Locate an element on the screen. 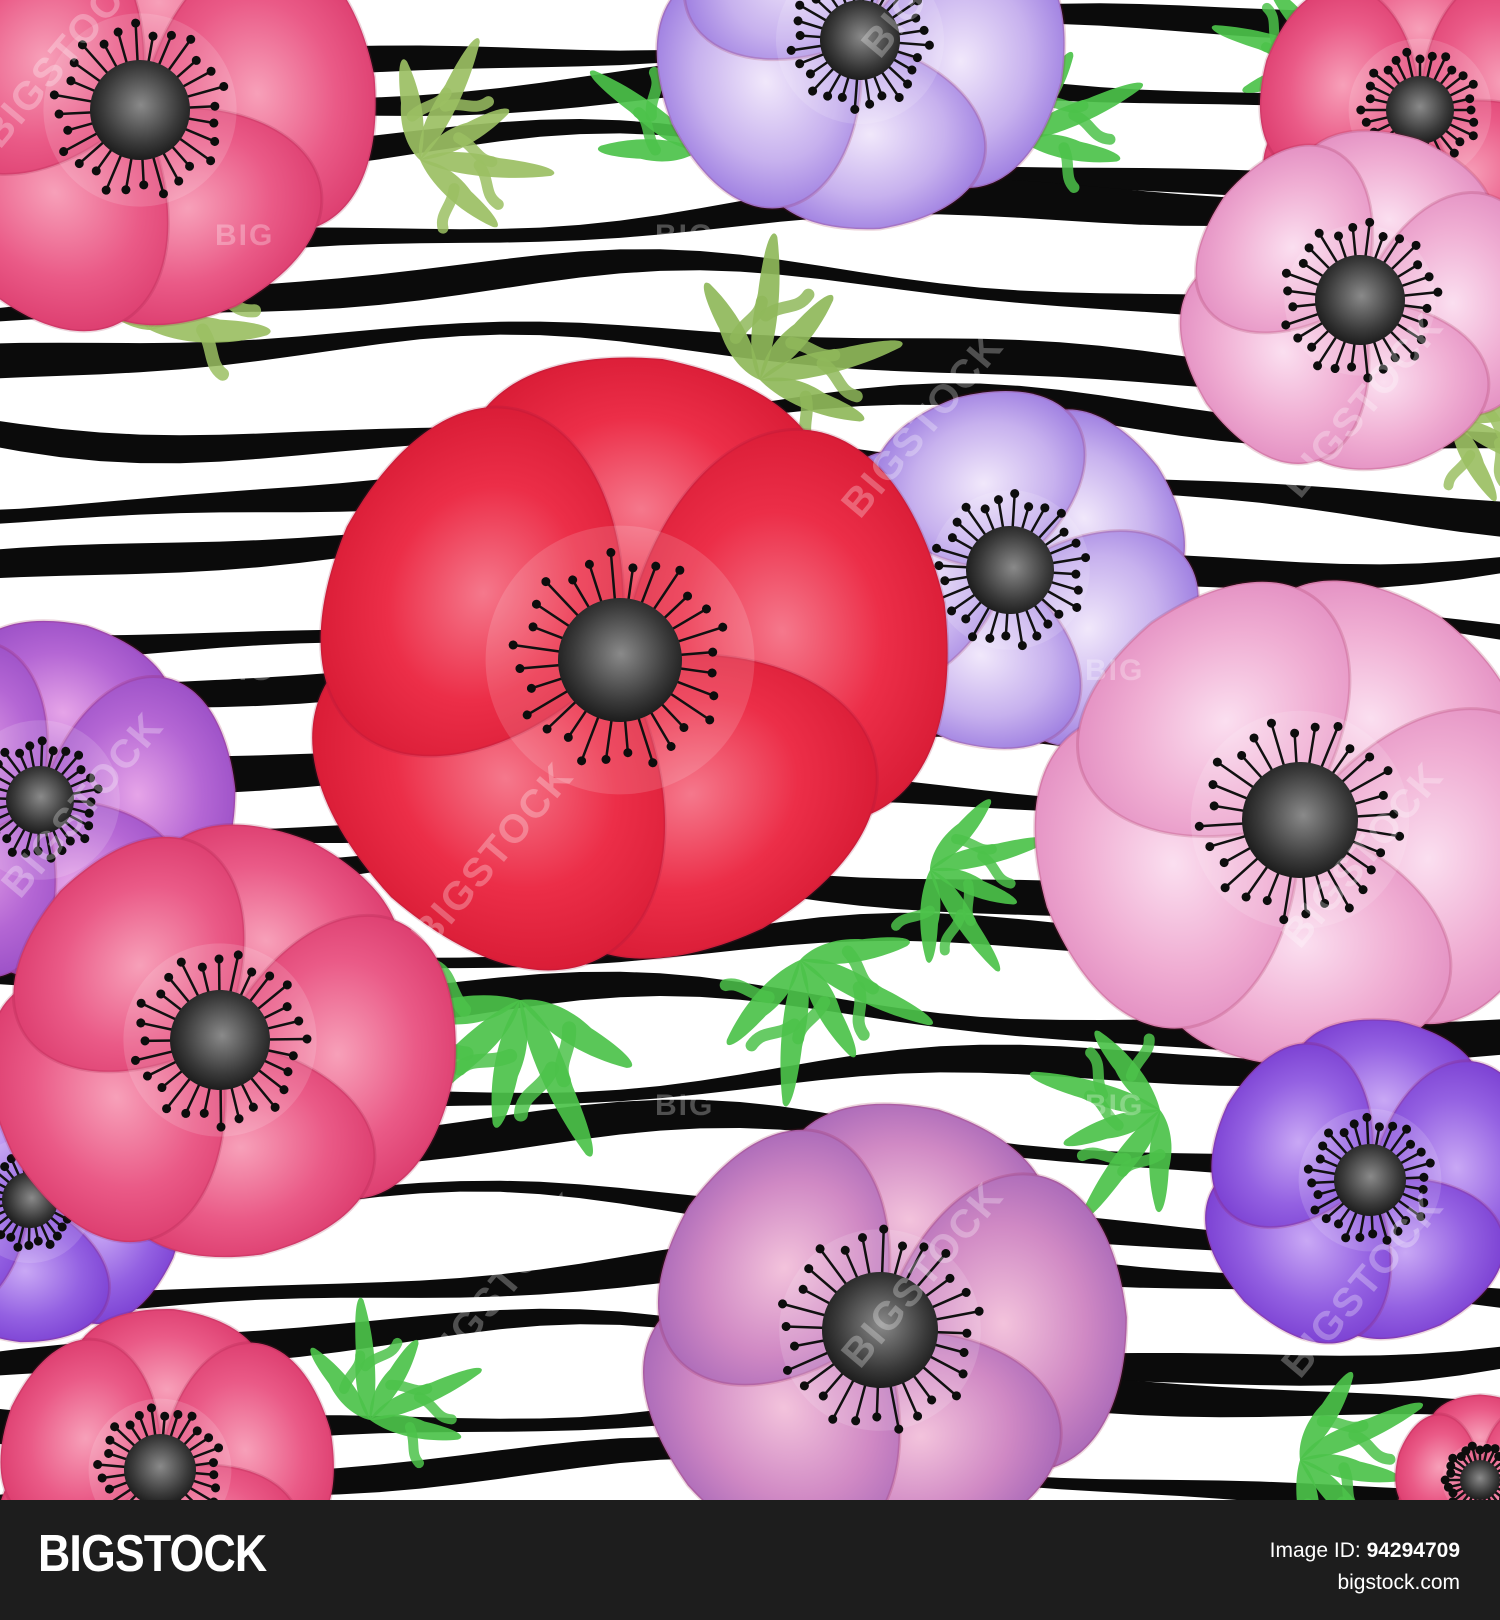 The width and height of the screenshot is (1500, 1620). image-id-value: 94294709 is located at coordinates (1413, 1550).